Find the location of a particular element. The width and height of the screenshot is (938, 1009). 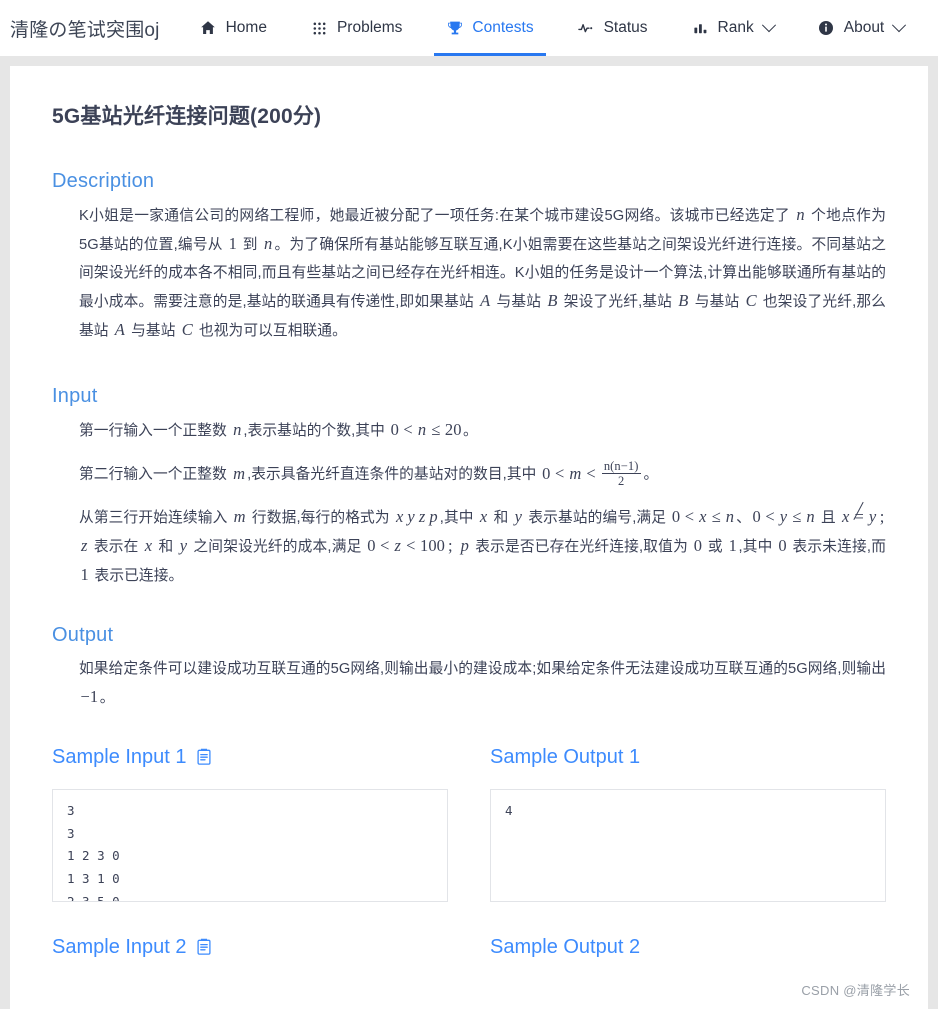

input-text-5: ,表示具备光纤直连条件的基站对的数目,其中 is located at coordinates (394, 474).